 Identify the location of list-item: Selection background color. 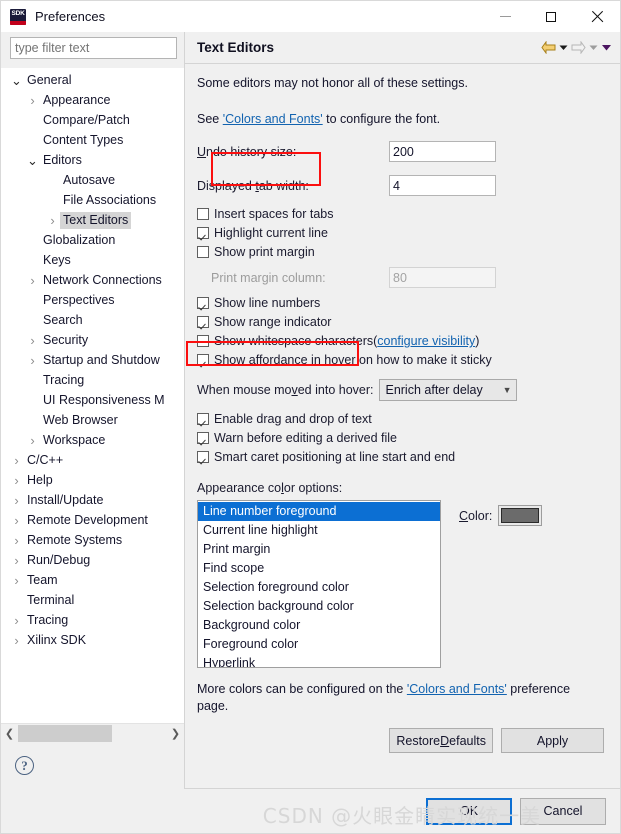
(319, 606).